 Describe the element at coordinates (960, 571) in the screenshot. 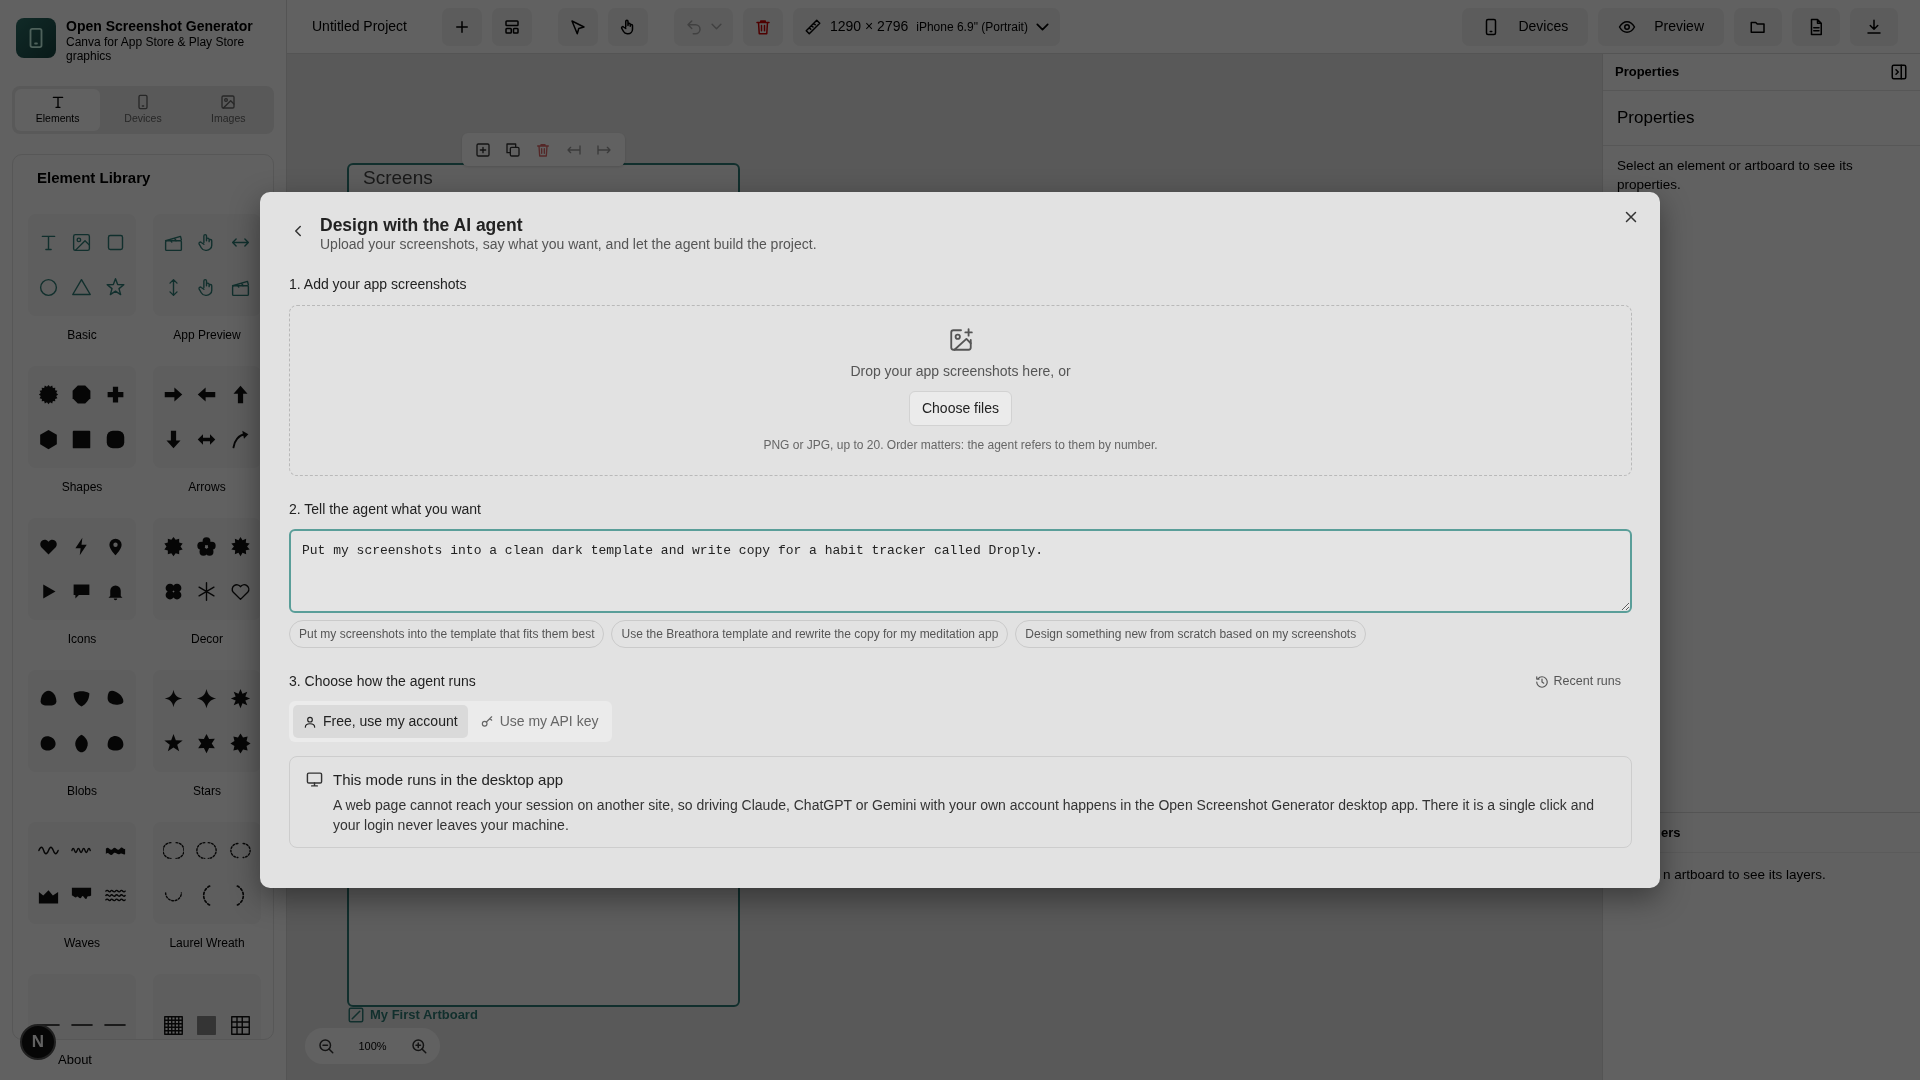

I see `prompt-field: Put my screenshots into a clean dark template and write copy for a habit tracker called Droply.` at that location.